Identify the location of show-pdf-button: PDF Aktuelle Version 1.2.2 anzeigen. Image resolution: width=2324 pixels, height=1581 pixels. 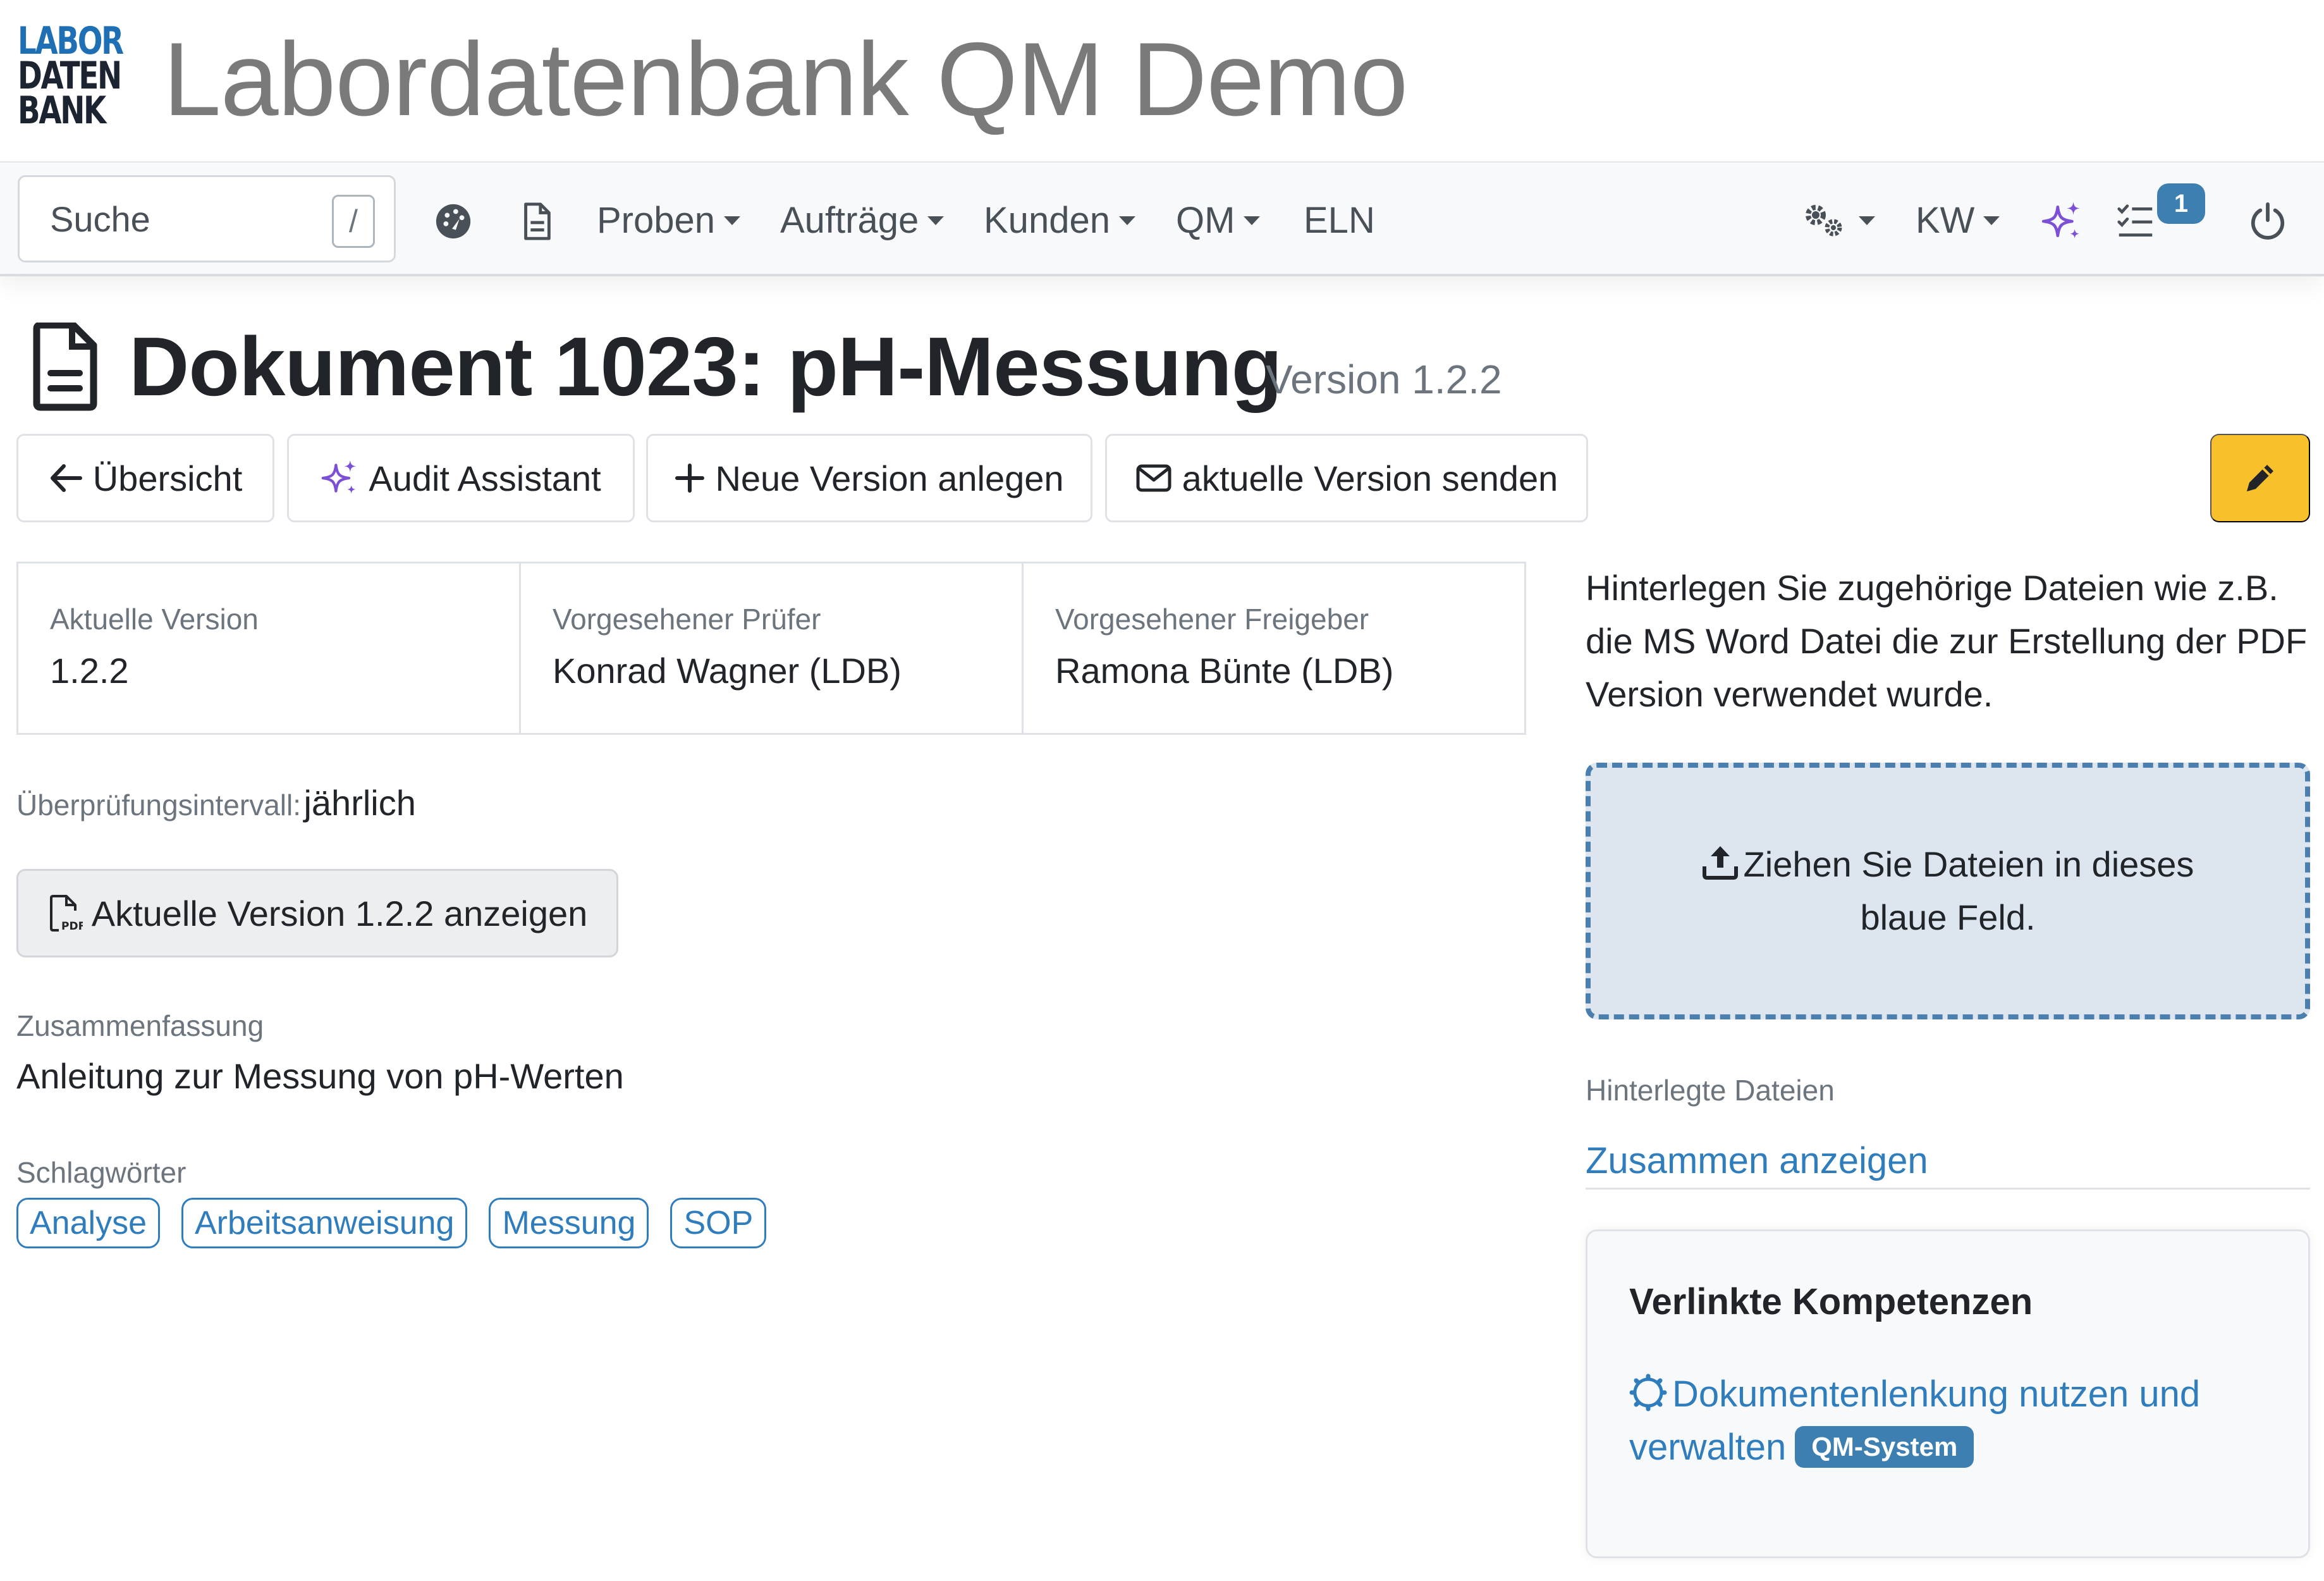
(317, 913).